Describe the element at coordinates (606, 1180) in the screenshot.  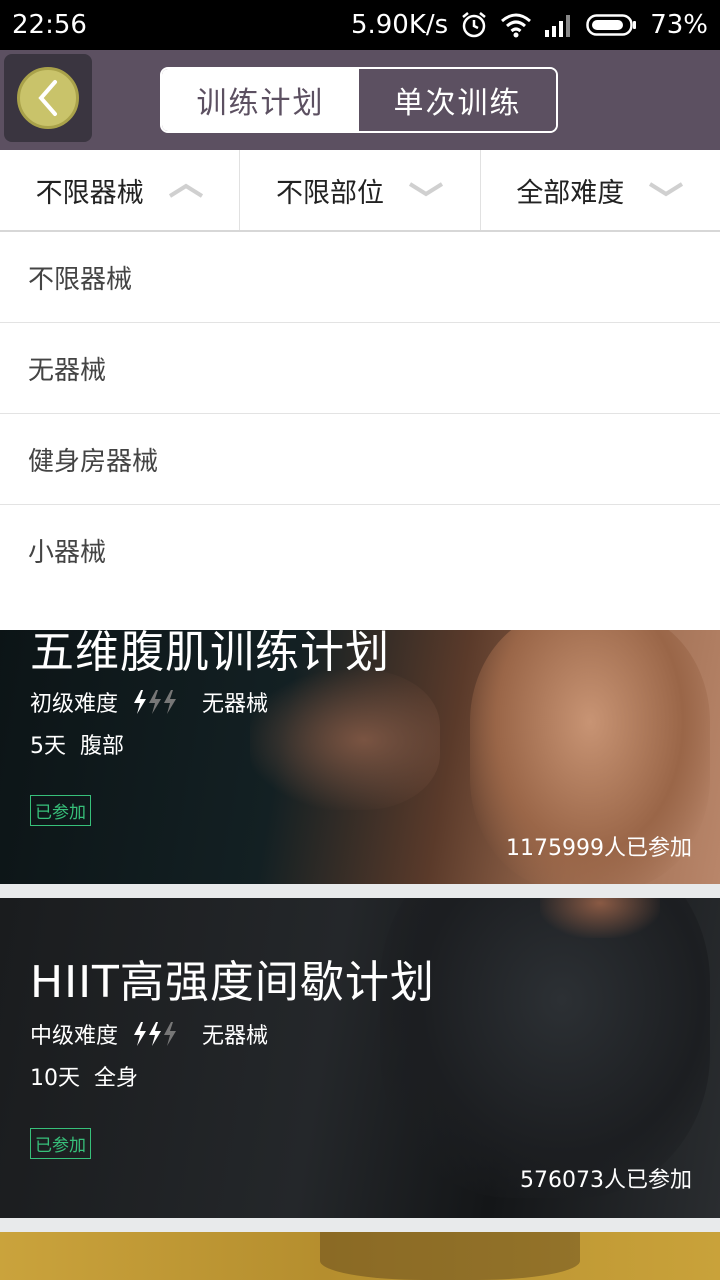
I see `participant-count: 576073人已参加` at that location.